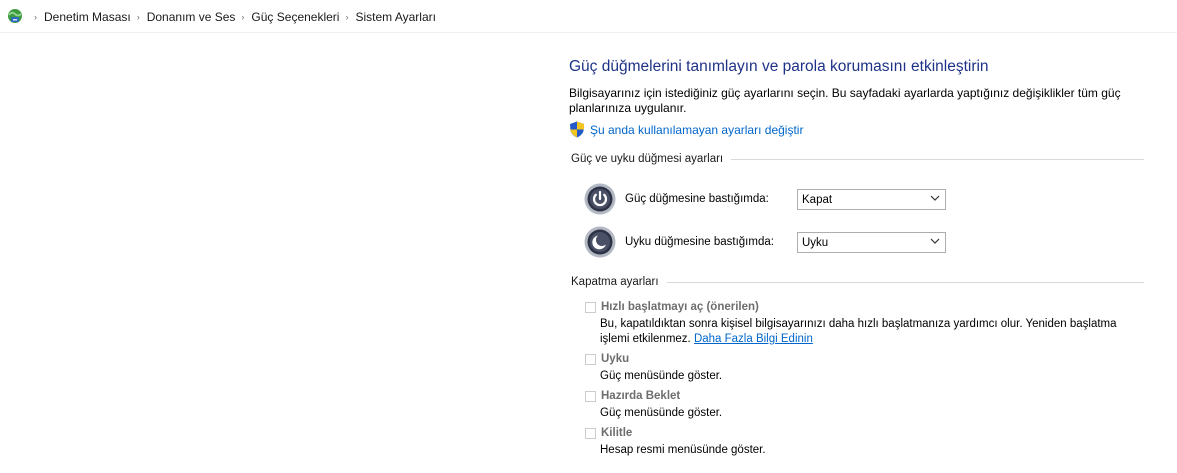 The image size is (1177, 473). What do you see at coordinates (617, 433) in the screenshot?
I see `lock-option-title: Kilitle` at bounding box center [617, 433].